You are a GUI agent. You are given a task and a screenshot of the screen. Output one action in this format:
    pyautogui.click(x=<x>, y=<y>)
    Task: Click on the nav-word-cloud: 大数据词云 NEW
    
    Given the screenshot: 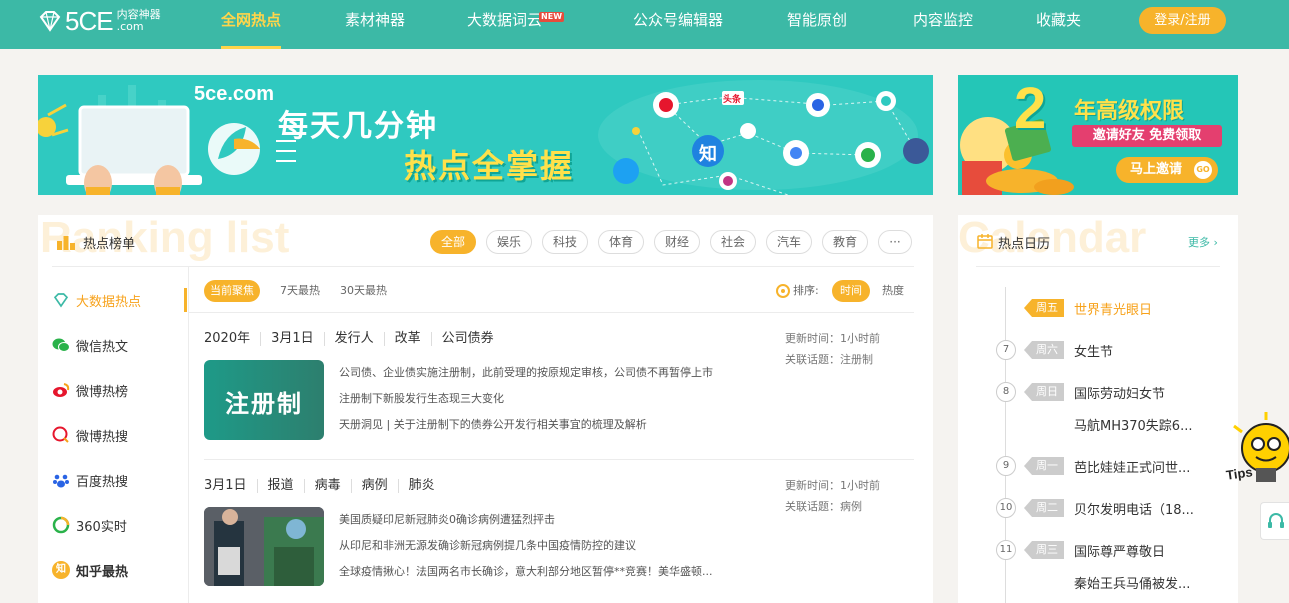 What is the action you would take?
    pyautogui.click(x=516, y=24)
    